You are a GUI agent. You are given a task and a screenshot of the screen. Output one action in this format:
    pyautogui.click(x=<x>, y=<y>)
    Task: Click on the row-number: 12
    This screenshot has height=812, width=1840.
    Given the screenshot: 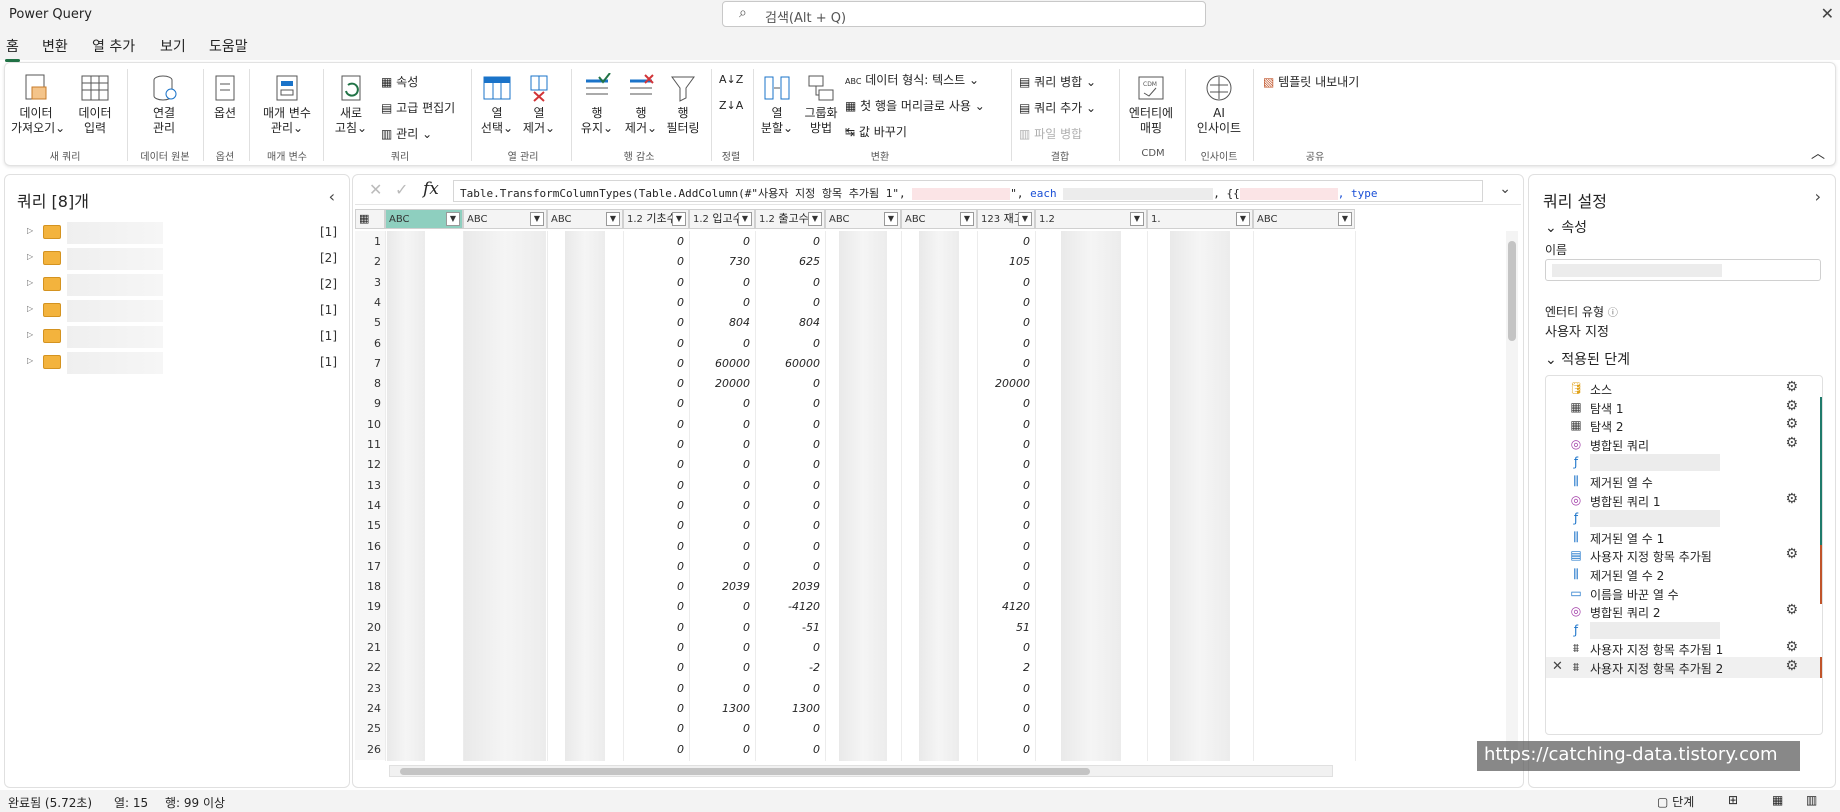 What is the action you would take?
    pyautogui.click(x=370, y=465)
    